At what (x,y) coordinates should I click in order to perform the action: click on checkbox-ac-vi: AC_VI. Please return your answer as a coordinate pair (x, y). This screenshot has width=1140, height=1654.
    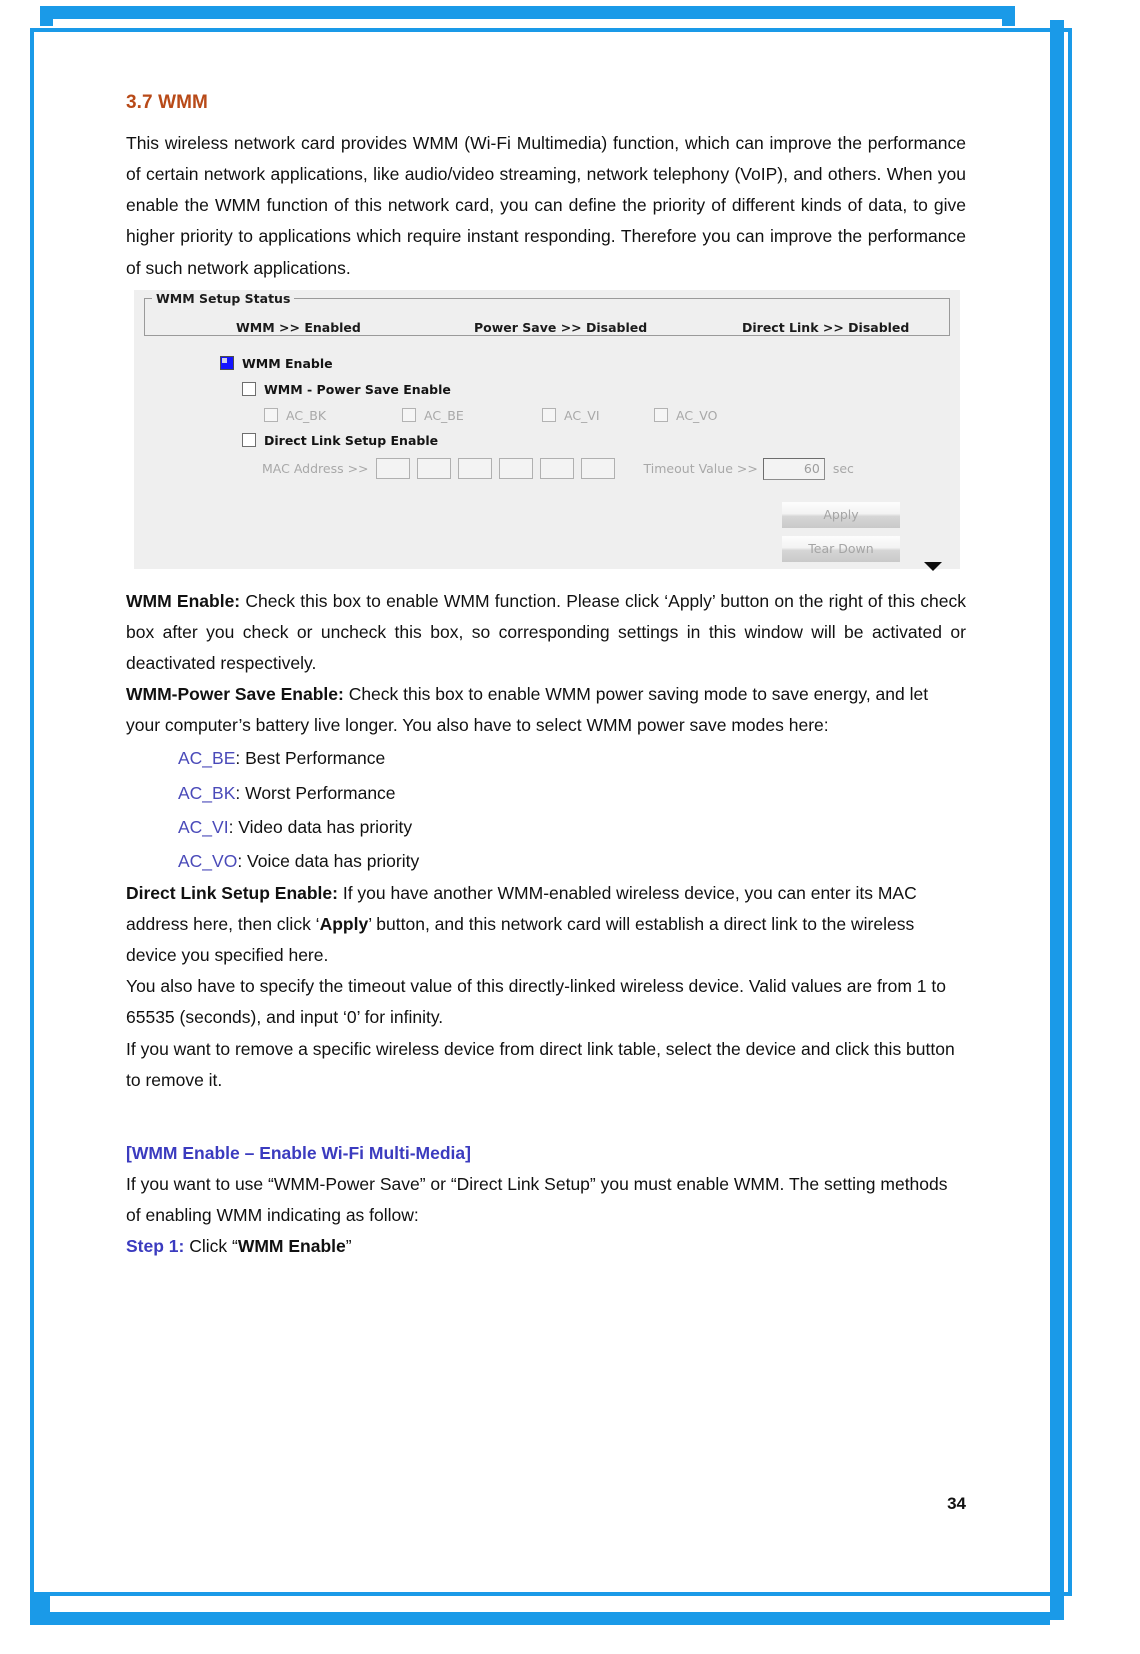
    Looking at the image, I should click on (571, 415).